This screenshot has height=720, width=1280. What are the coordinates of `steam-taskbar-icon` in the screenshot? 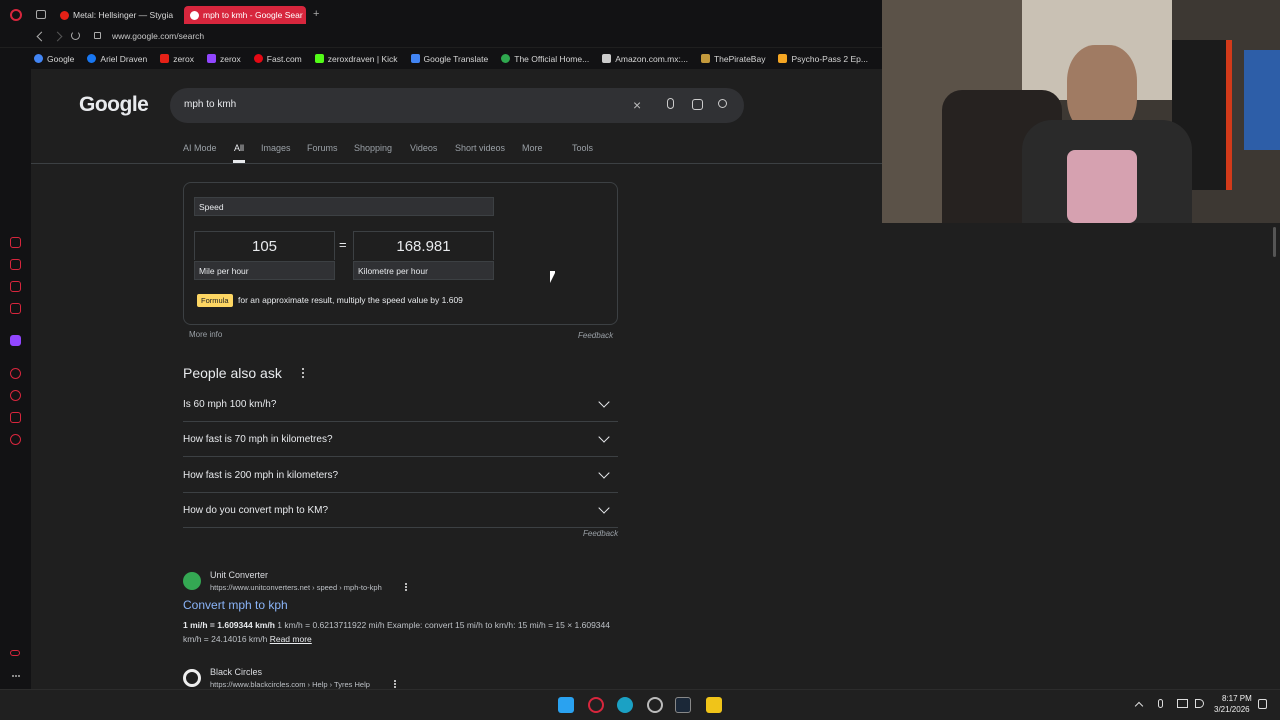 It's located at (683, 705).